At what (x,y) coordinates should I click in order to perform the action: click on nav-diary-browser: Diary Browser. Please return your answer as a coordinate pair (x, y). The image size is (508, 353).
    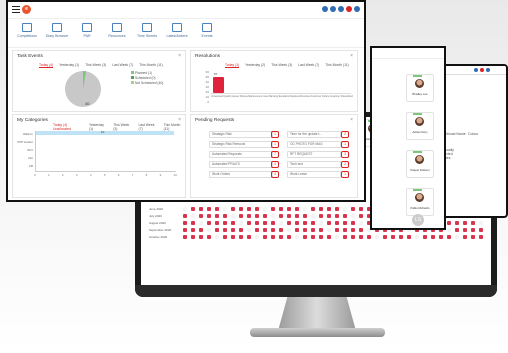
    Looking at the image, I should click on (57, 33).